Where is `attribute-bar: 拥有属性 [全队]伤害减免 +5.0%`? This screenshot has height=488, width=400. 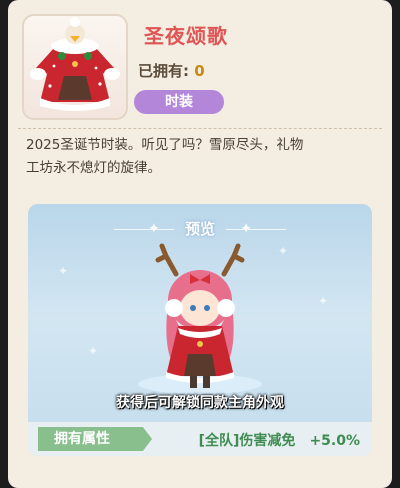
attribute-bar: 拥有属性 [全队]伤害减免 +5.0% is located at coordinates (200, 439).